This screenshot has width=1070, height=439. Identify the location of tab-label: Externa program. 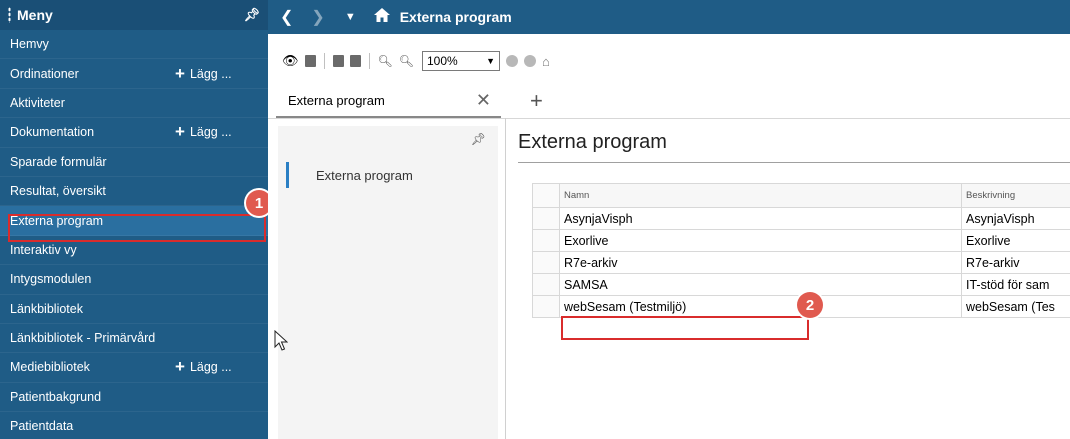
(336, 100).